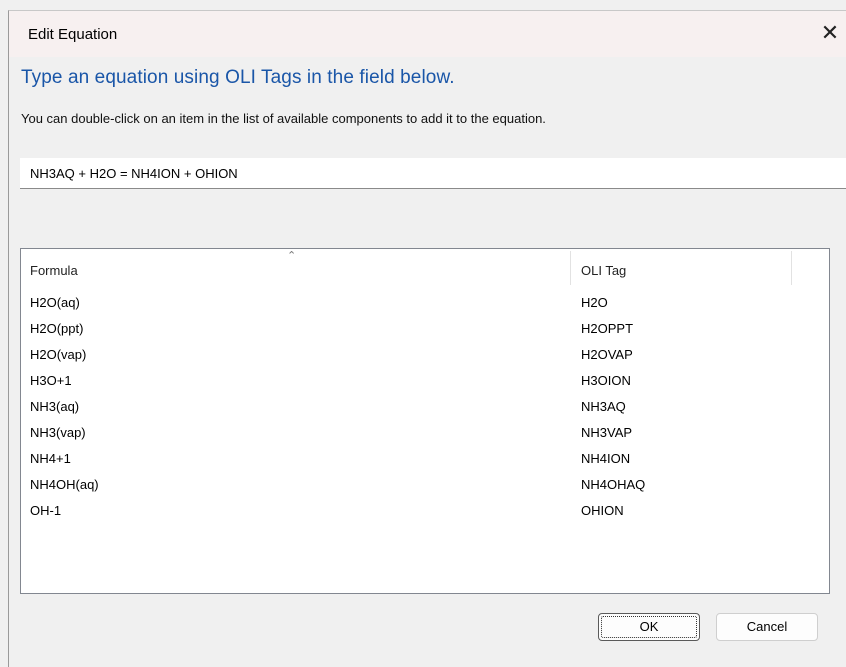 Image resolution: width=846 pixels, height=667 pixels. Describe the element at coordinates (603, 270) in the screenshot. I see `column-header-oli-tag: OLI Tag` at that location.